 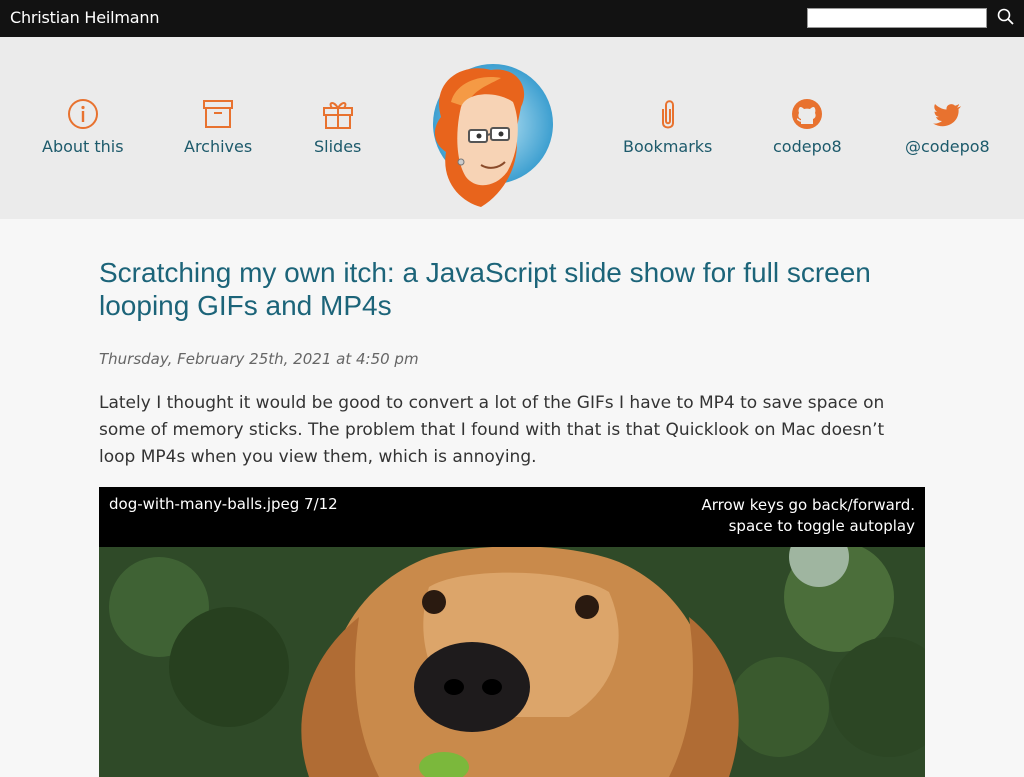 What do you see at coordinates (667, 114) in the screenshot?
I see `paperclip-icon` at bounding box center [667, 114].